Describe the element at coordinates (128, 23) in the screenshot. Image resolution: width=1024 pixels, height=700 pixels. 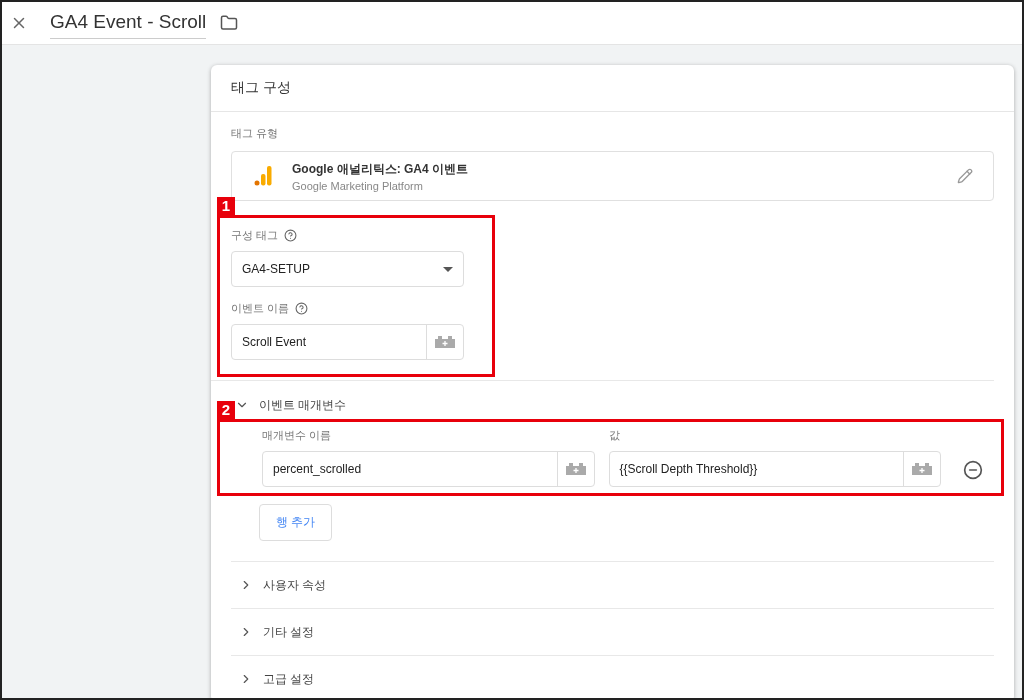
I see `tag-name-field: GA4 Event - Scroll` at that location.